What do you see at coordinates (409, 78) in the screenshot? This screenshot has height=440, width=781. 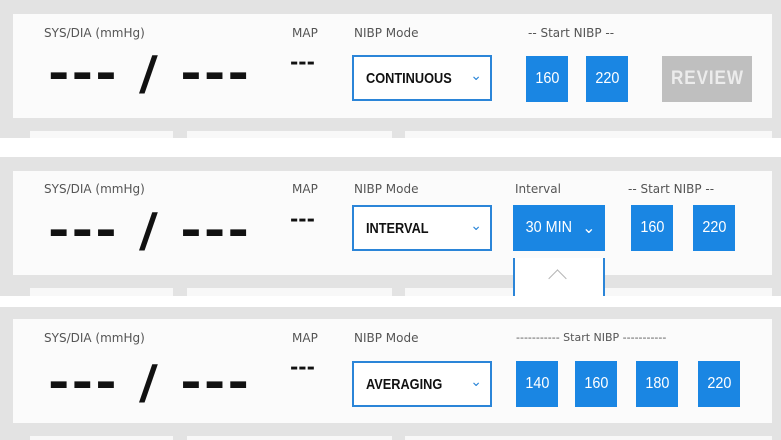 I see `nibp-mode-value: CONTINUOUS` at bounding box center [409, 78].